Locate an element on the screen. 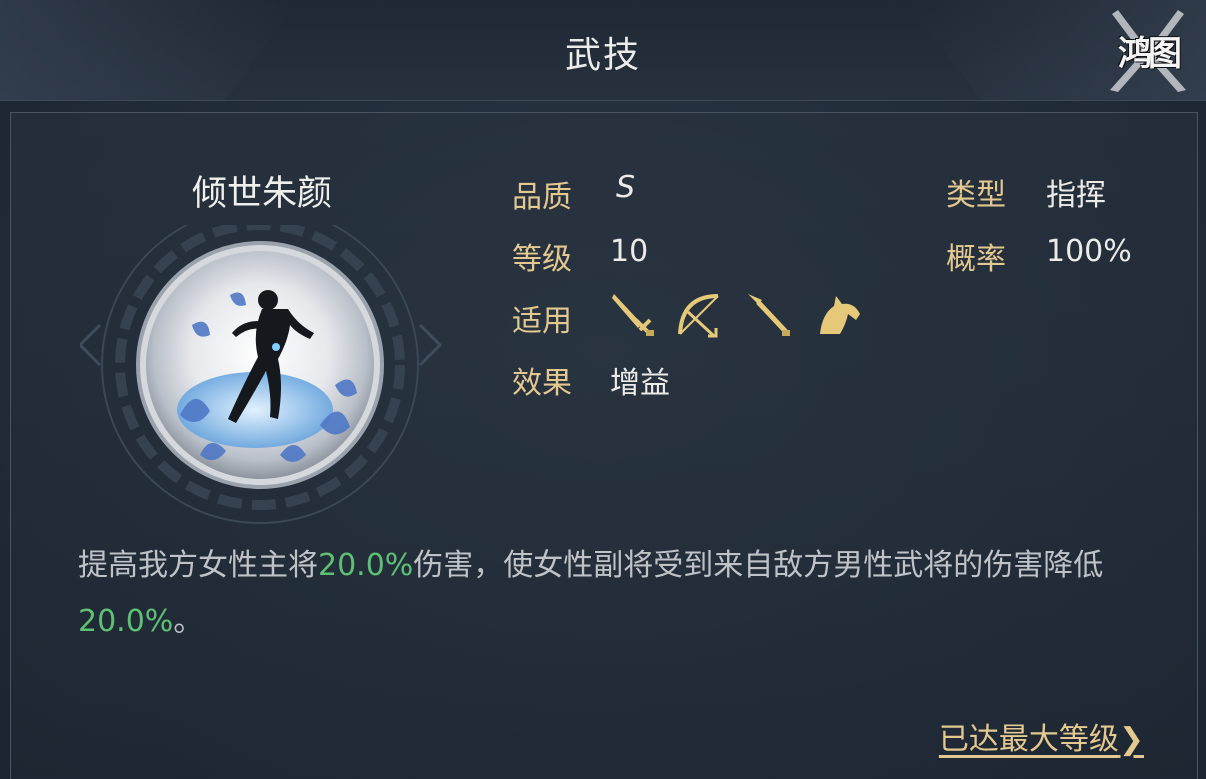  logo-text: 鸿图 is located at coordinates (1150, 54).